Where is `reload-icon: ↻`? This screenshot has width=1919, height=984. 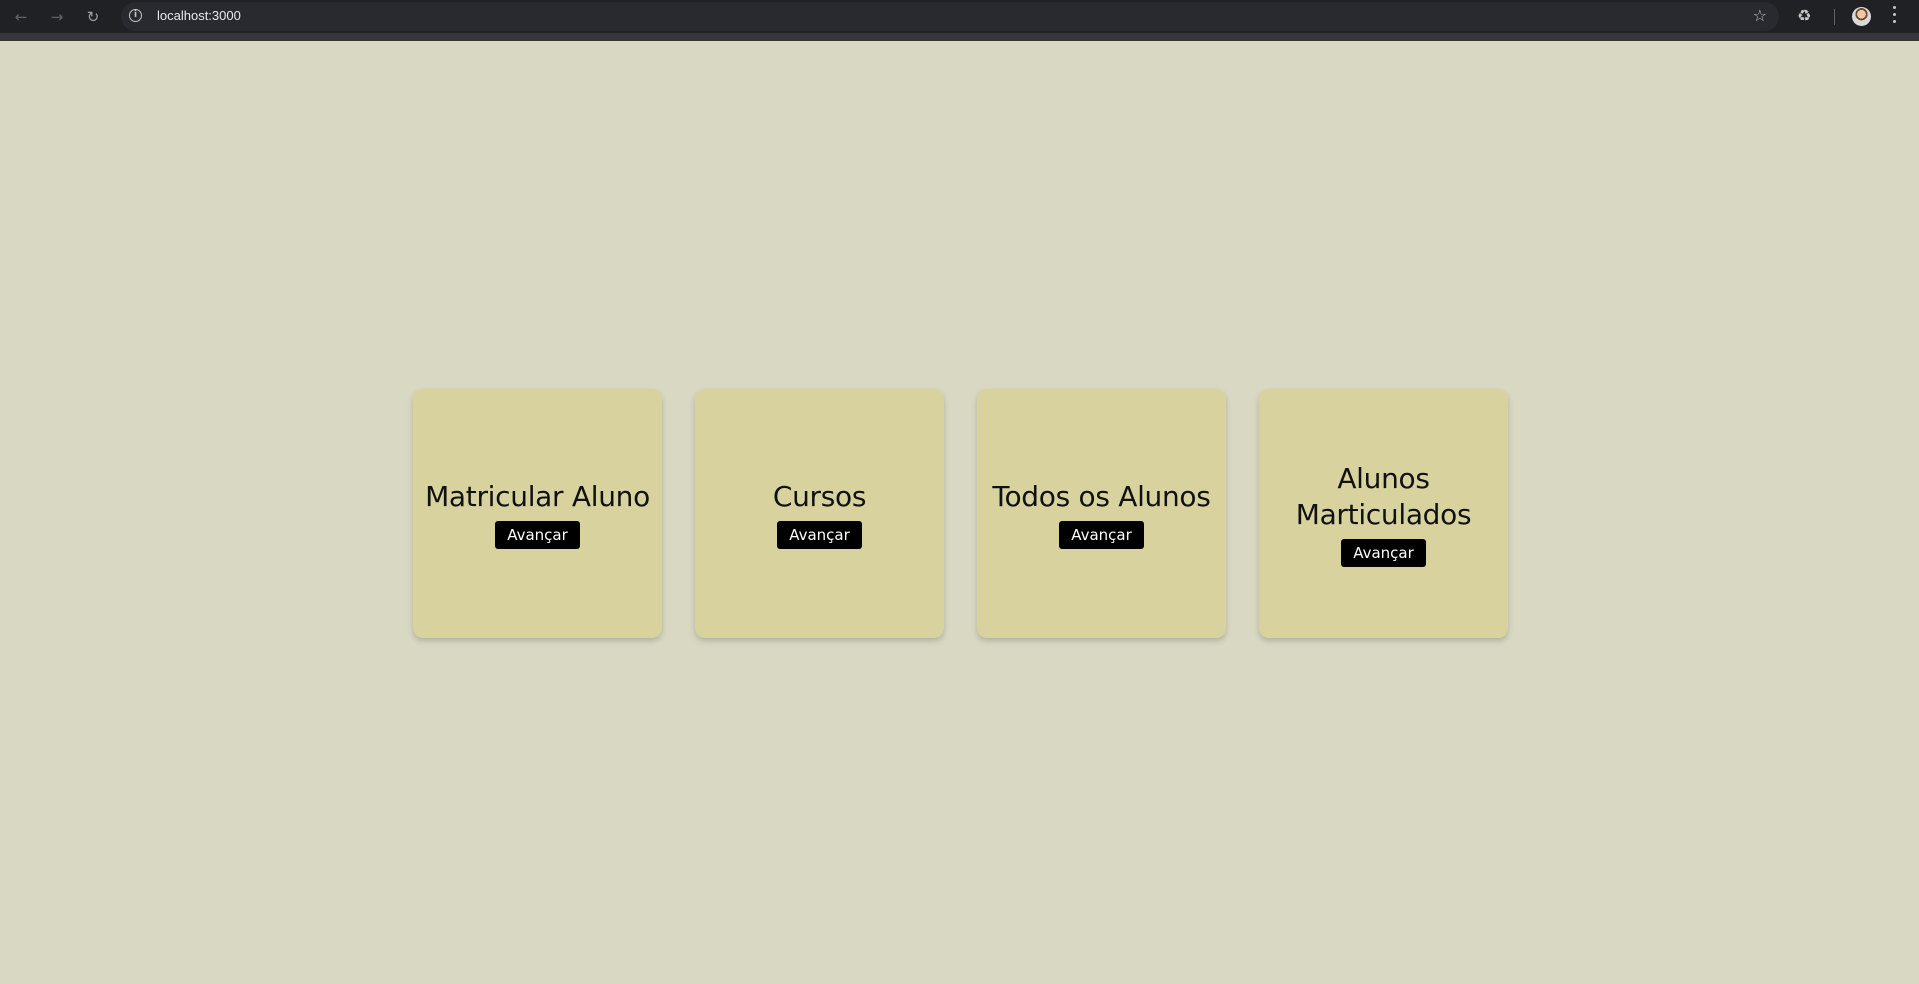 reload-icon: ↻ is located at coordinates (93, 17).